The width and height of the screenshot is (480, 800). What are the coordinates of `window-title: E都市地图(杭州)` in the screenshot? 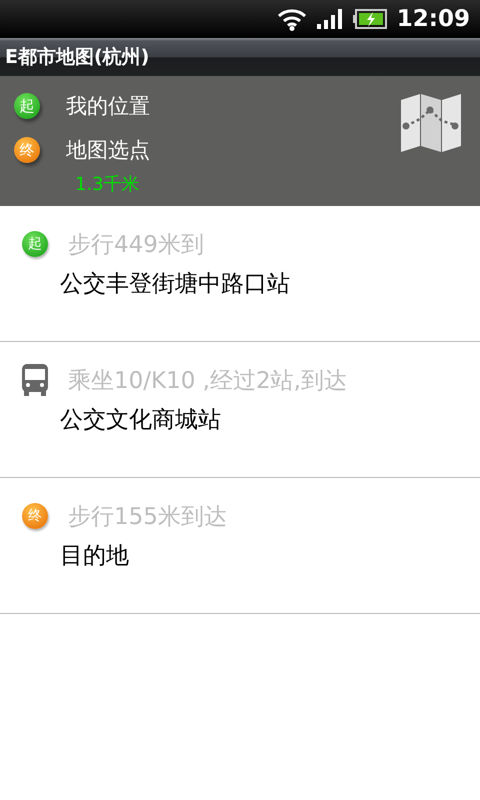 It's located at (77, 57).